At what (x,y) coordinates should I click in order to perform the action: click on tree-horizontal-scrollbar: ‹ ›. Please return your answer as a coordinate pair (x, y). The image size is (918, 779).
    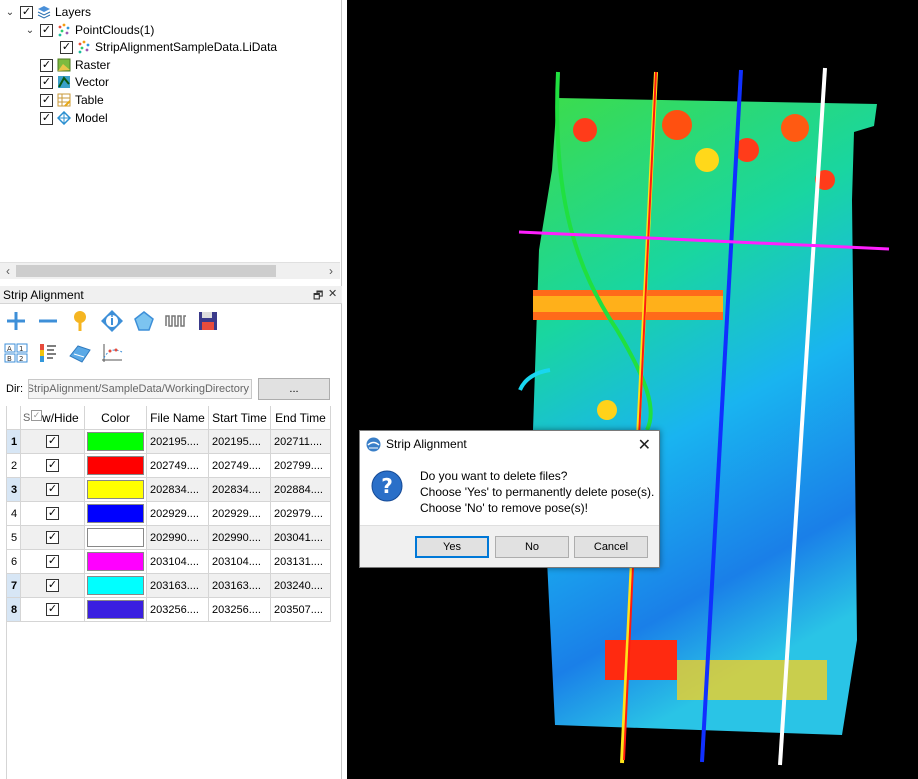
    Looking at the image, I should click on (170, 270).